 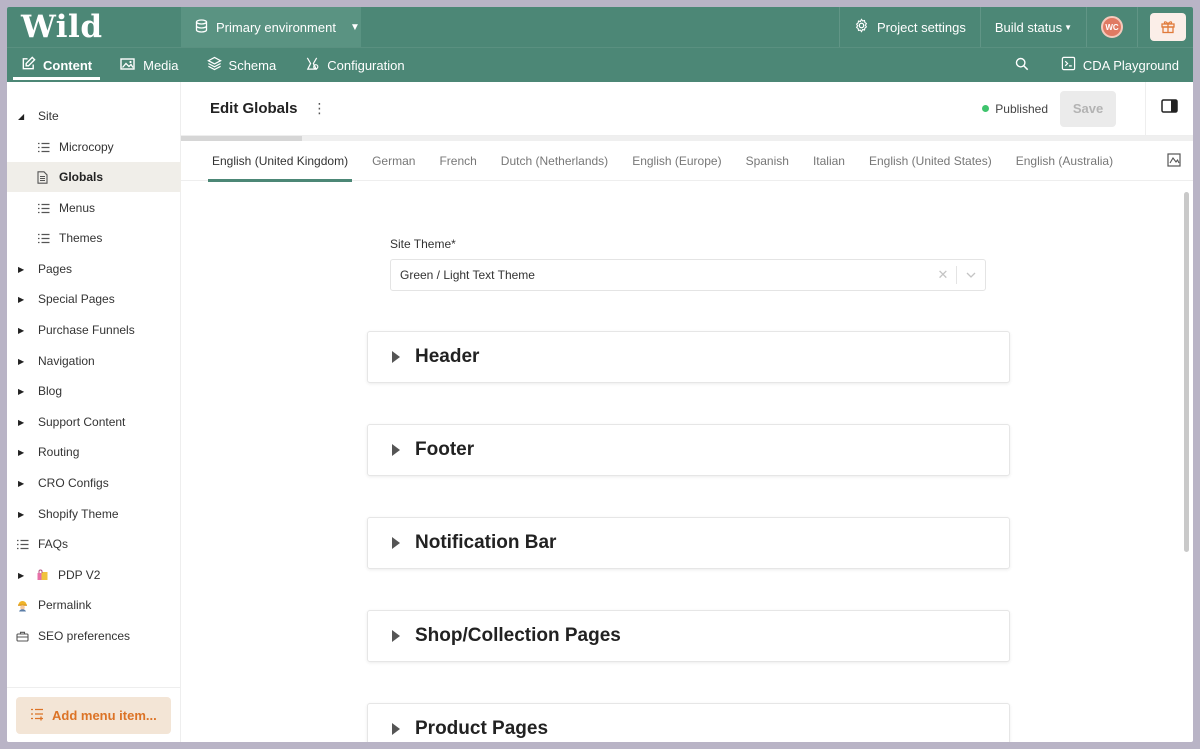 I want to click on section-title: Product Pages, so click(x=482, y=728).